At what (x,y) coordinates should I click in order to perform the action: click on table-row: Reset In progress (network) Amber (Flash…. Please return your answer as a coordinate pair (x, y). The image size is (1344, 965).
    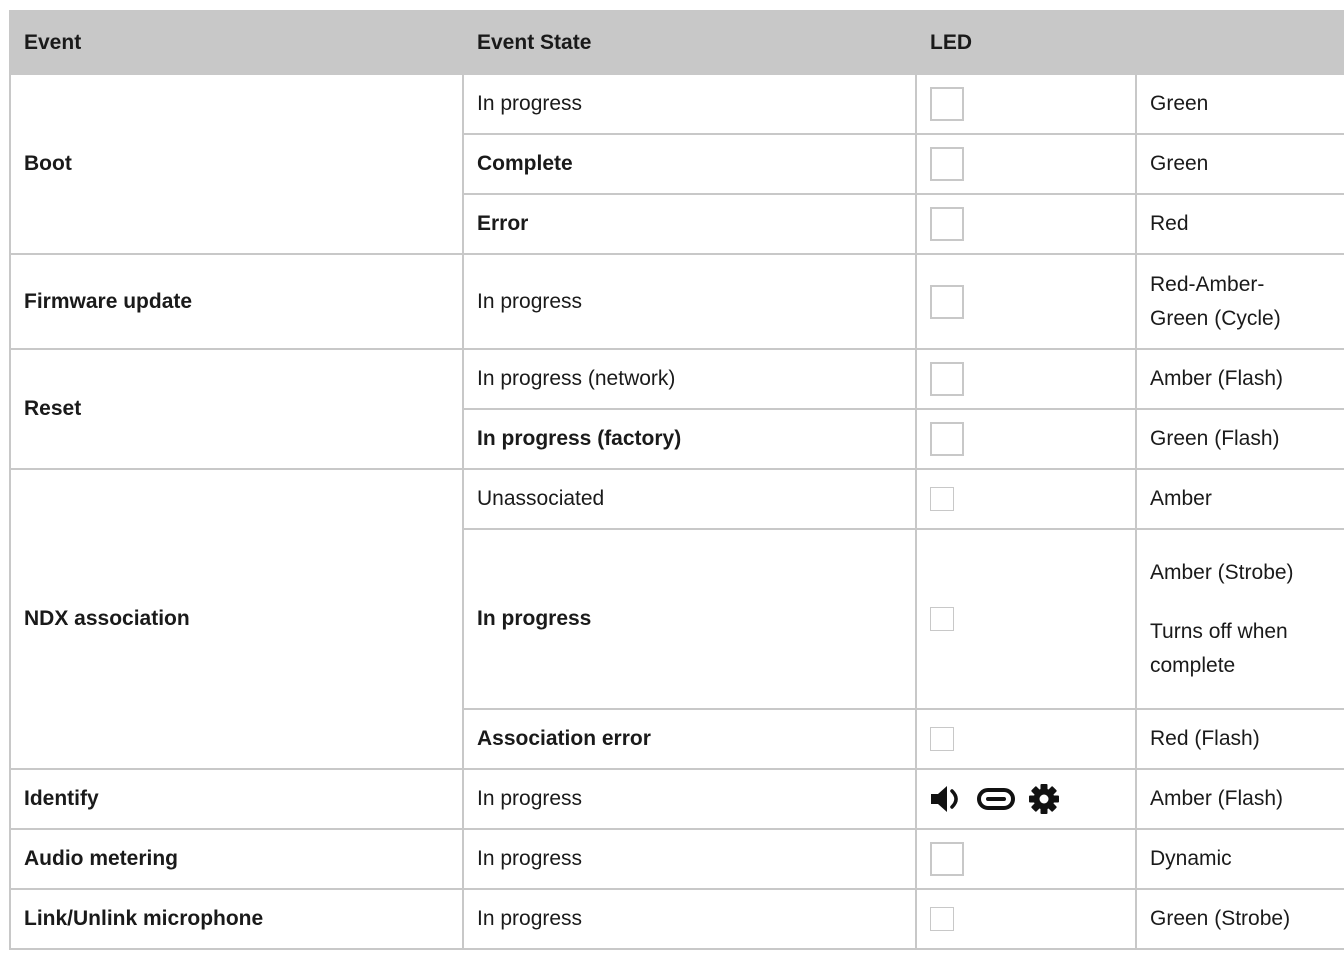
    Looking at the image, I should click on (676, 409).